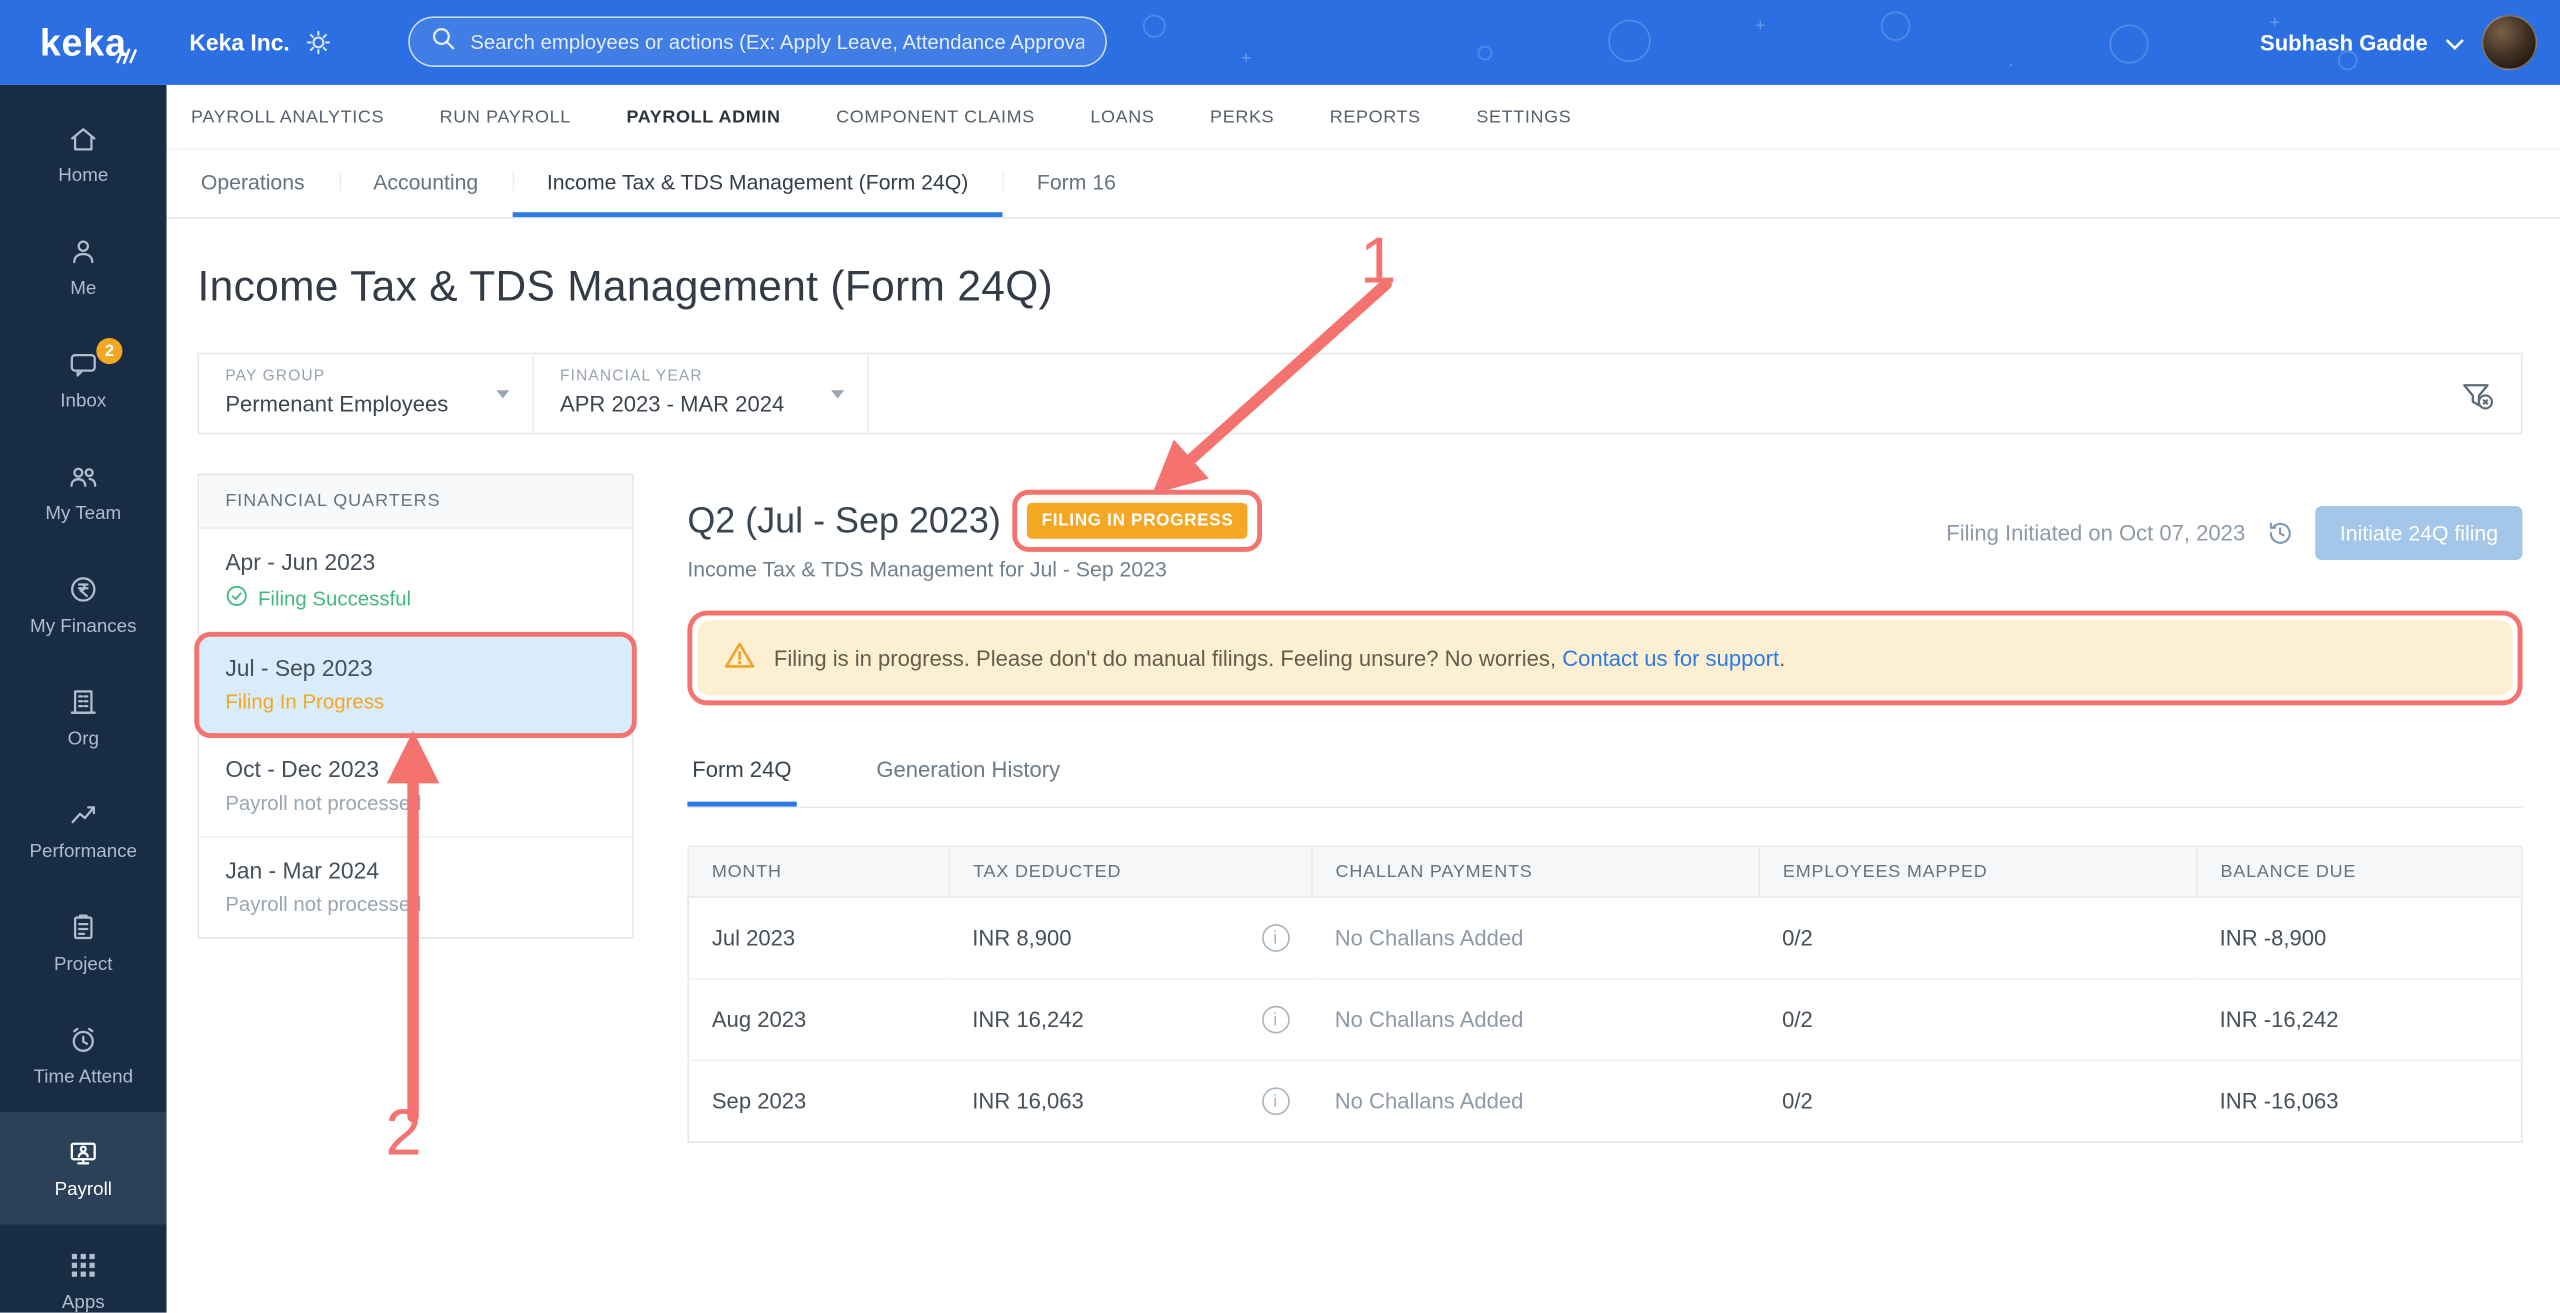 The width and height of the screenshot is (2560, 1313). Describe the element at coordinates (505, 117) in the screenshot. I see `tab-run-payroll: RUN PAYROLL` at that location.